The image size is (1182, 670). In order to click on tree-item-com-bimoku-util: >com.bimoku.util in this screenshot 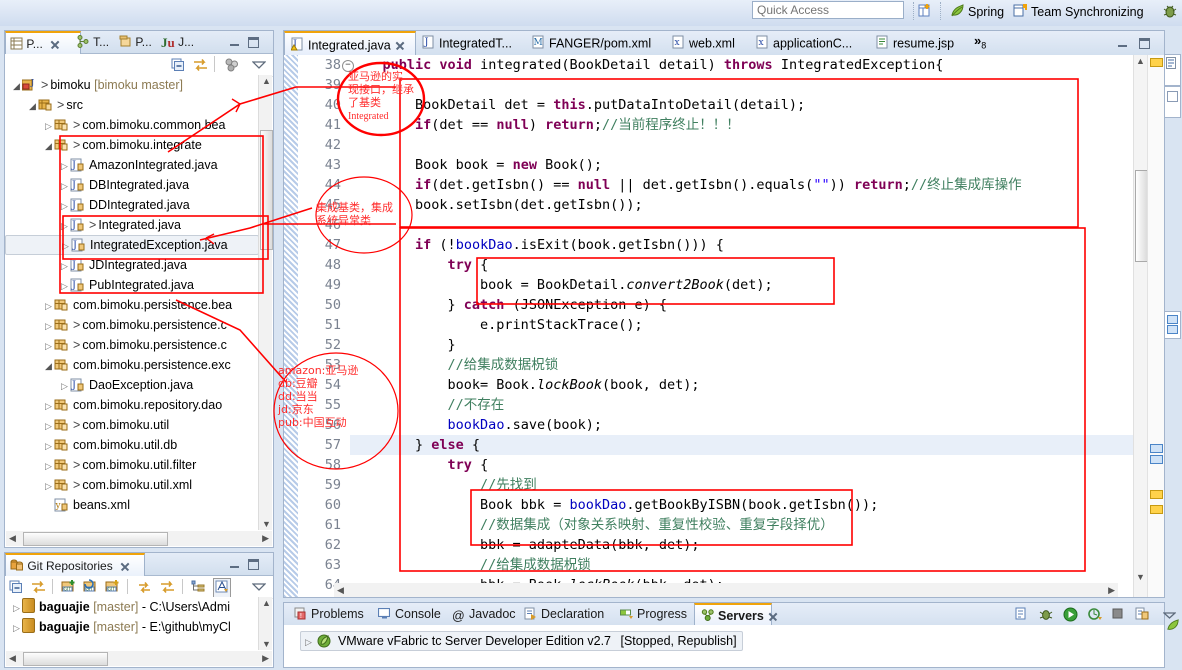, I will do `click(132, 425)`.